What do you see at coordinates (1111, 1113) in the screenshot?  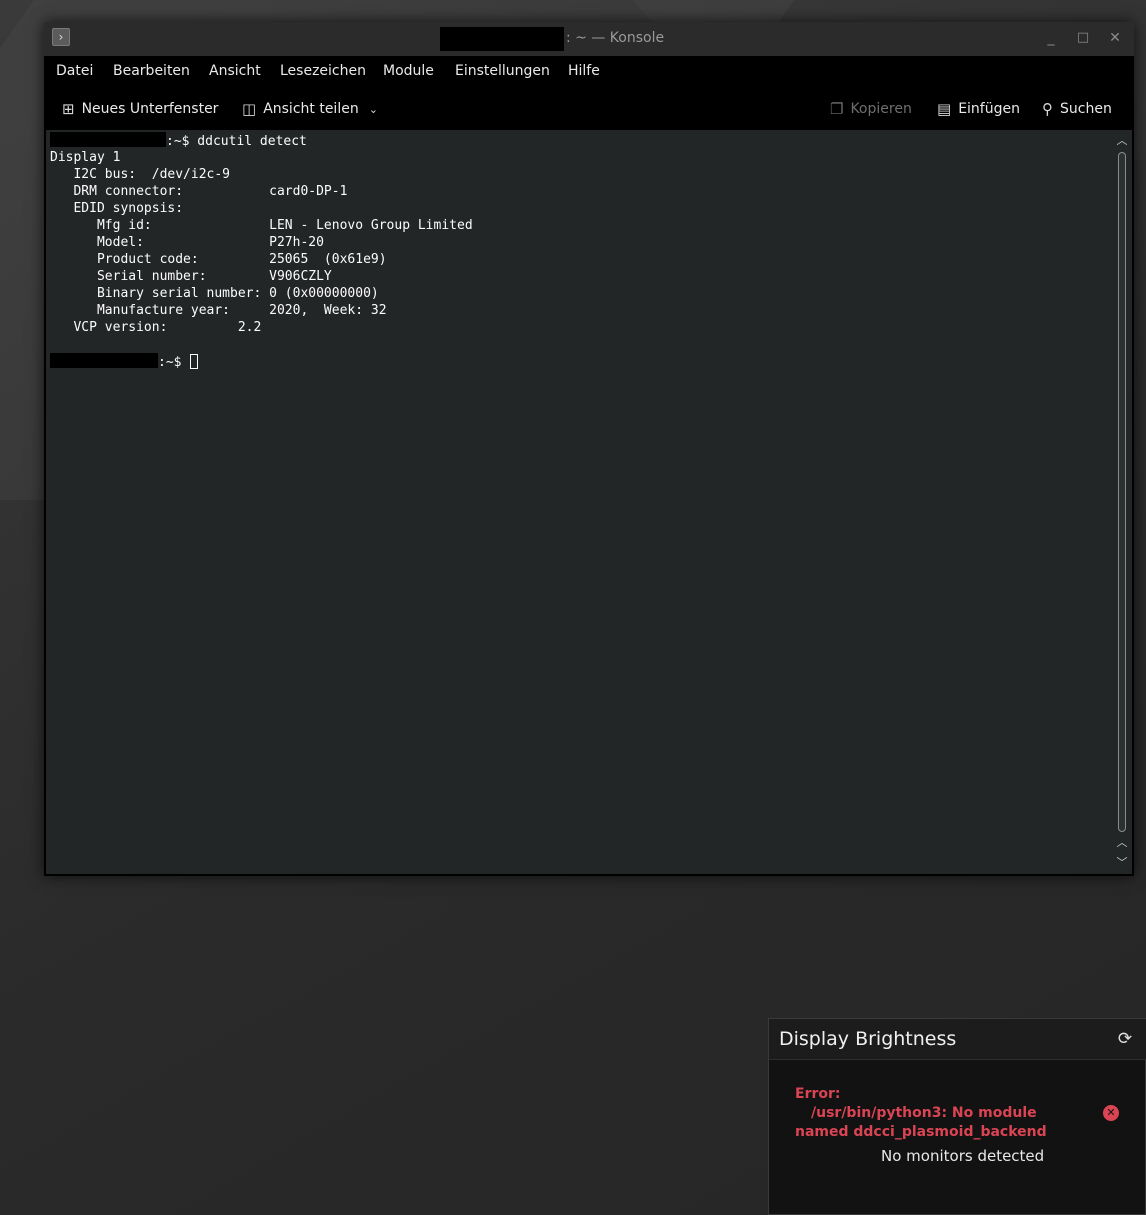 I see `dismiss-error-icon: ✕` at bounding box center [1111, 1113].